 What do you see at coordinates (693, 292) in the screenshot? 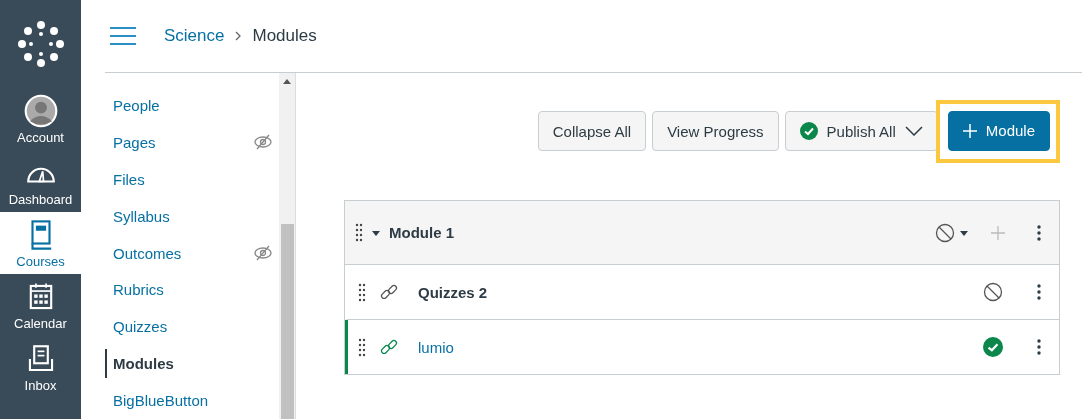
I see `module-item-link: Quizzes 2` at bounding box center [693, 292].